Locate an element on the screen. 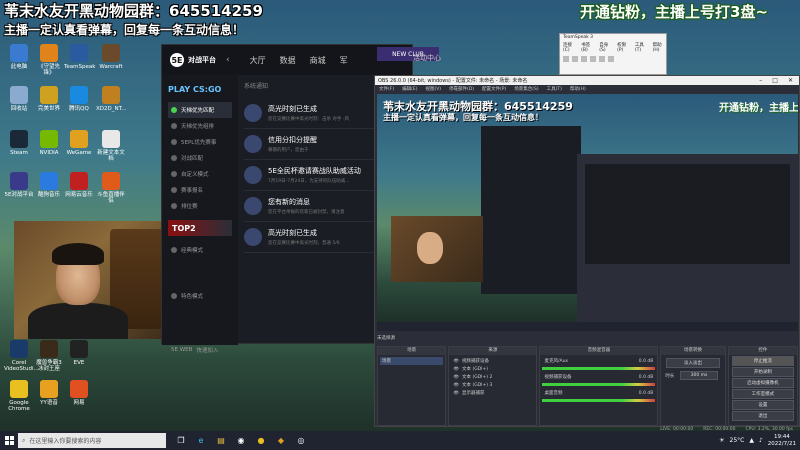 The image size is (800, 450). taskbar-clock: 19:44 2022/7/21 is located at coordinates (782, 441).